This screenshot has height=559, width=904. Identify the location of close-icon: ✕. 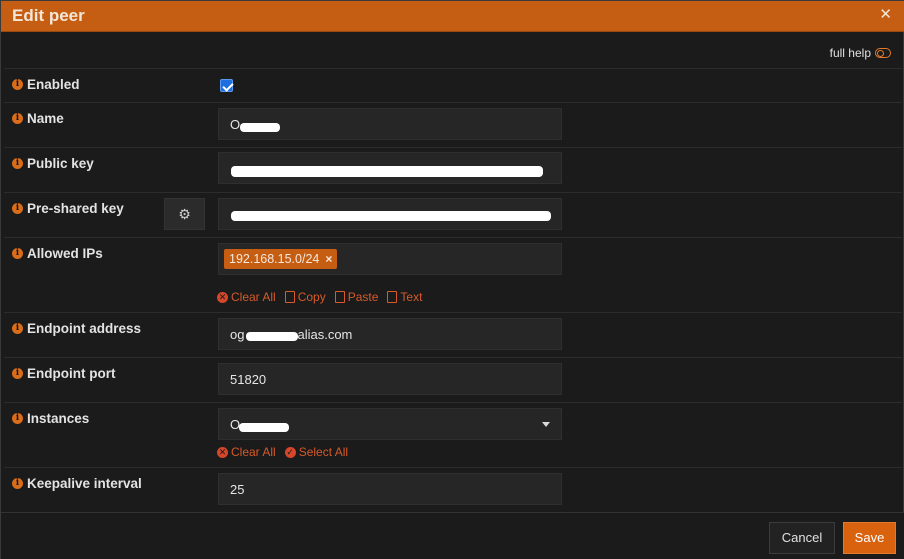
(885, 14).